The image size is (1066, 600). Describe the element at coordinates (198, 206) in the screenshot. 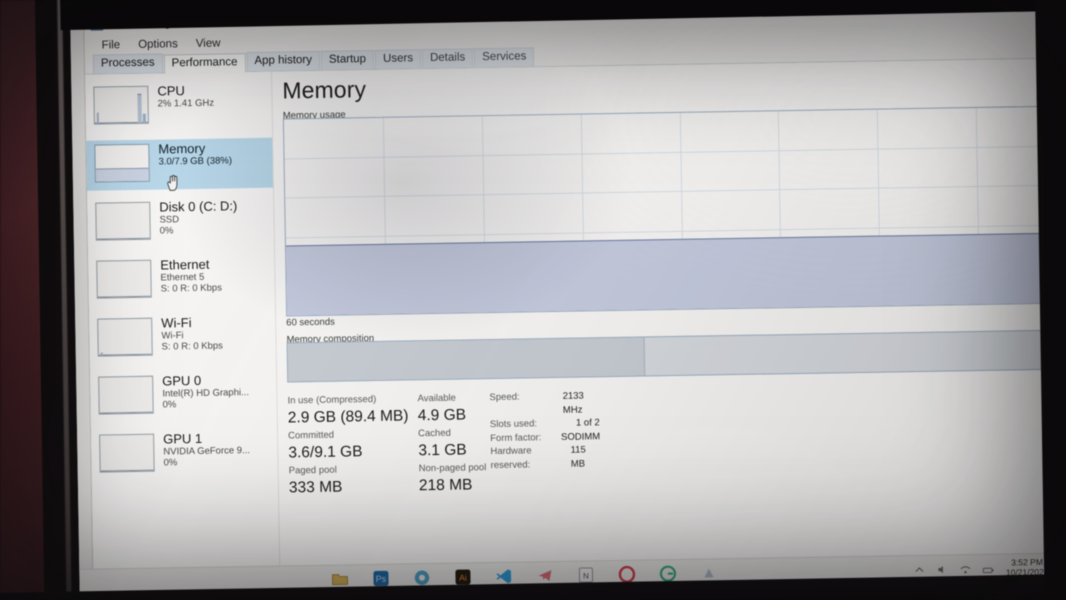

I see `sidebar-label-disk: Disk 0 (C: D:)` at that location.